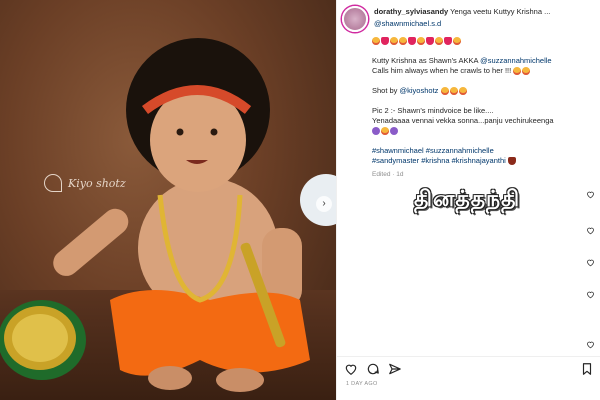  Describe the element at coordinates (53, 183) in the screenshot. I see `watermark-logo-icon` at that location.